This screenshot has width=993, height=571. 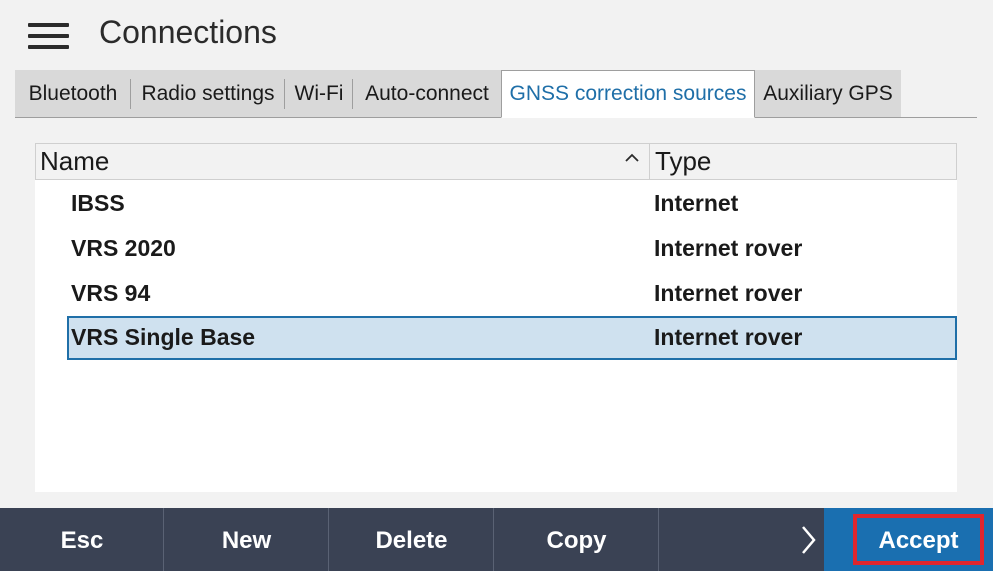 I want to click on tab-radio-settings: Radio settings, so click(x=208, y=93).